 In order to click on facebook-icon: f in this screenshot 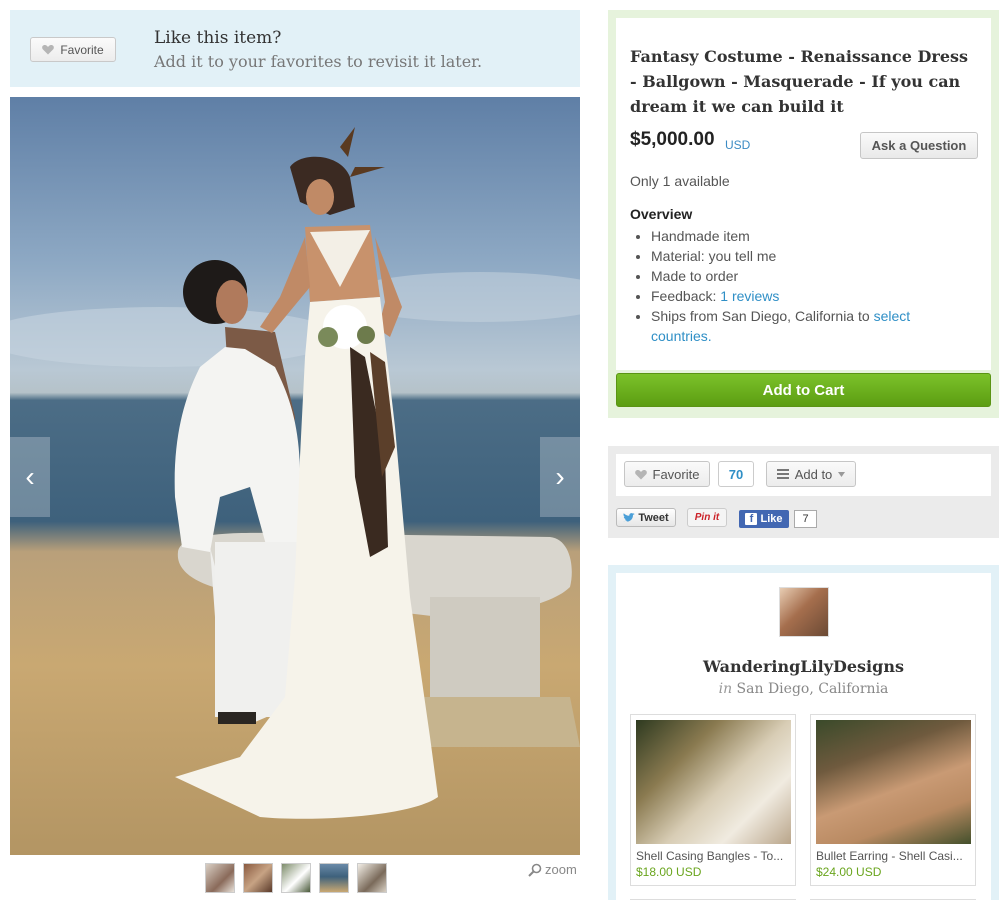, I will do `click(751, 519)`.